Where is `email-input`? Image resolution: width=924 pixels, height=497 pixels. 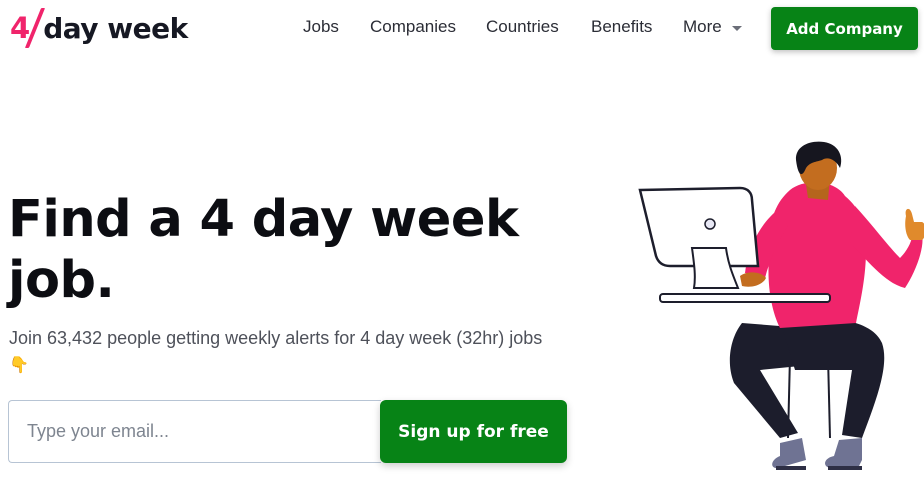 email-input is located at coordinates (194, 431).